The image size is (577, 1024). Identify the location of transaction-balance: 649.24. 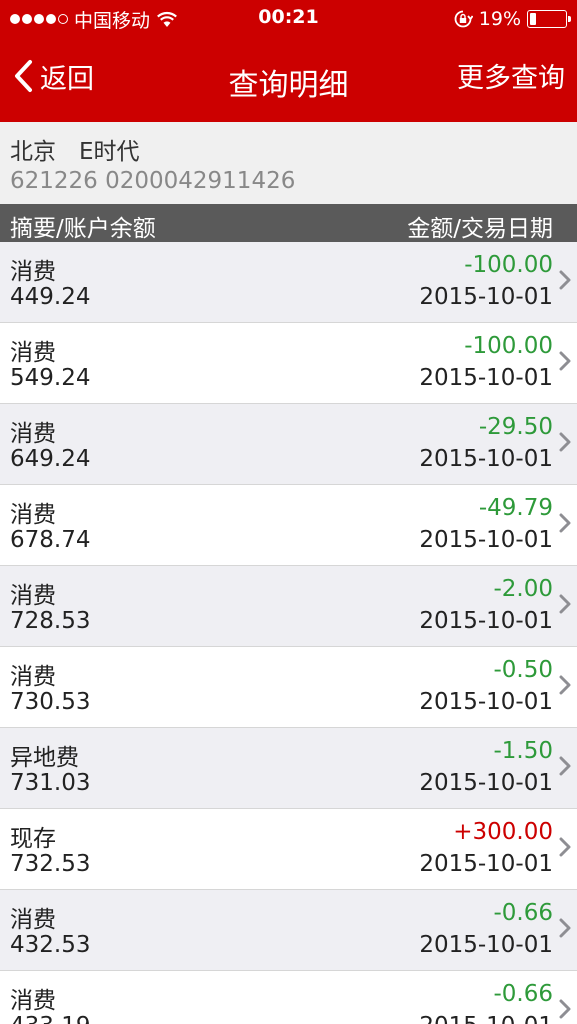
(50, 459).